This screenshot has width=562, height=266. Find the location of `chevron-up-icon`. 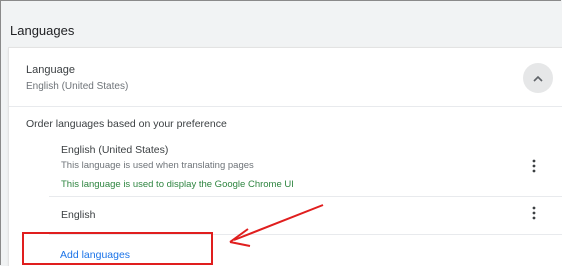

chevron-up-icon is located at coordinates (538, 78).